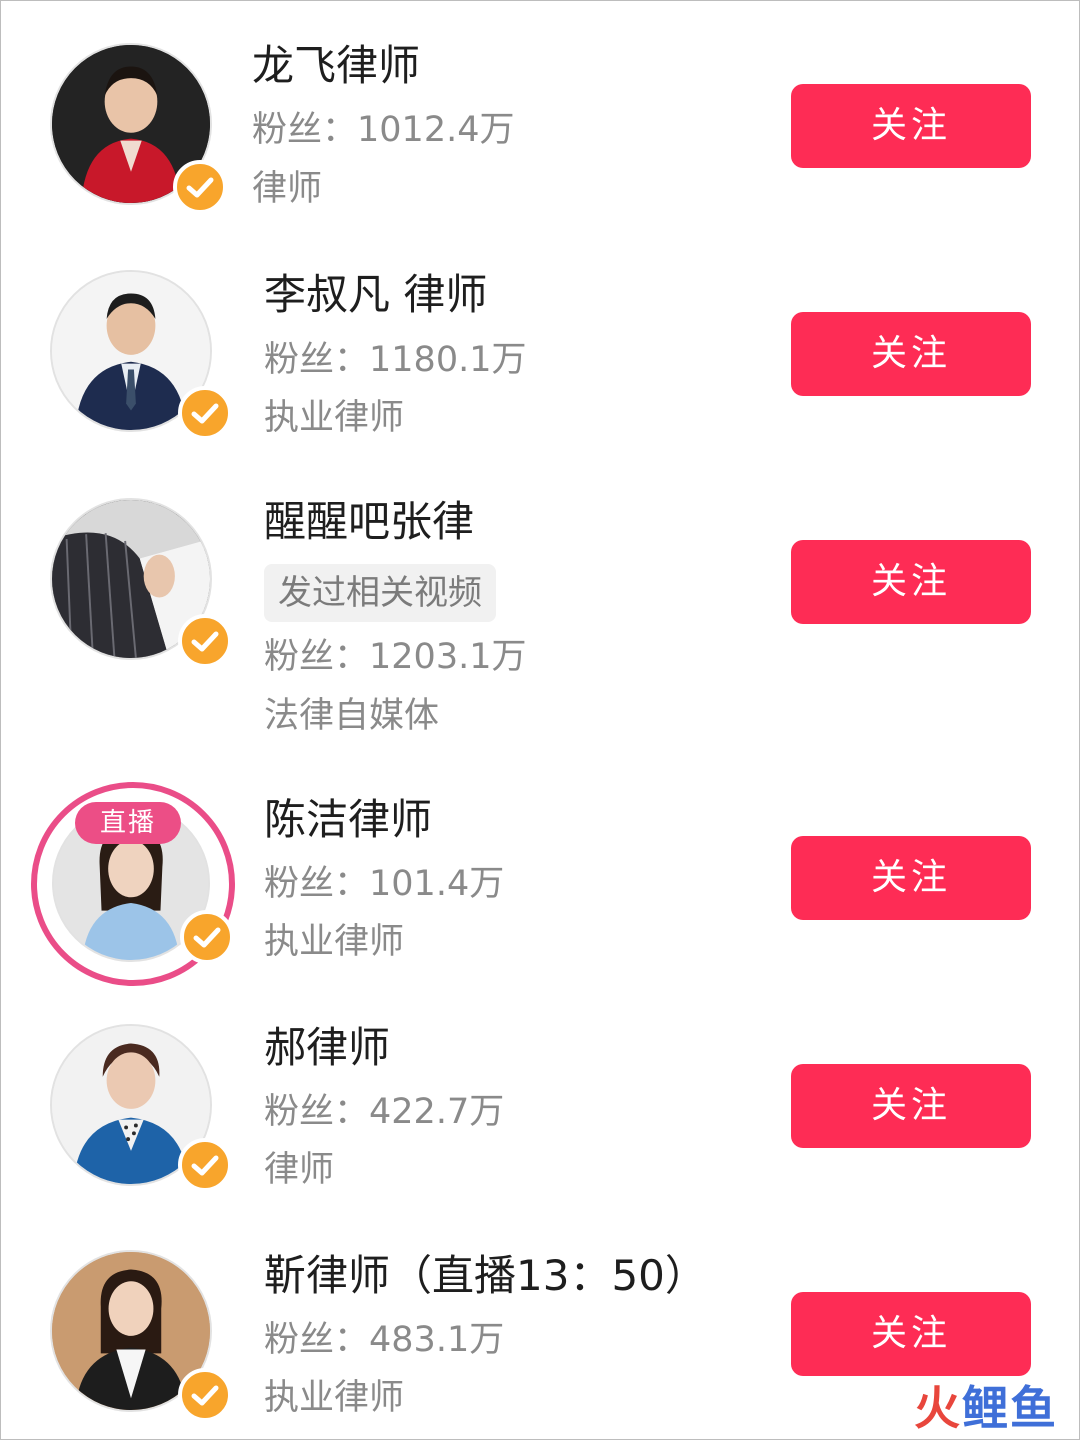 The height and width of the screenshot is (1440, 1080). What do you see at coordinates (448, 360) in the screenshot?
I see `fans-value: 1180.1万` at bounding box center [448, 360].